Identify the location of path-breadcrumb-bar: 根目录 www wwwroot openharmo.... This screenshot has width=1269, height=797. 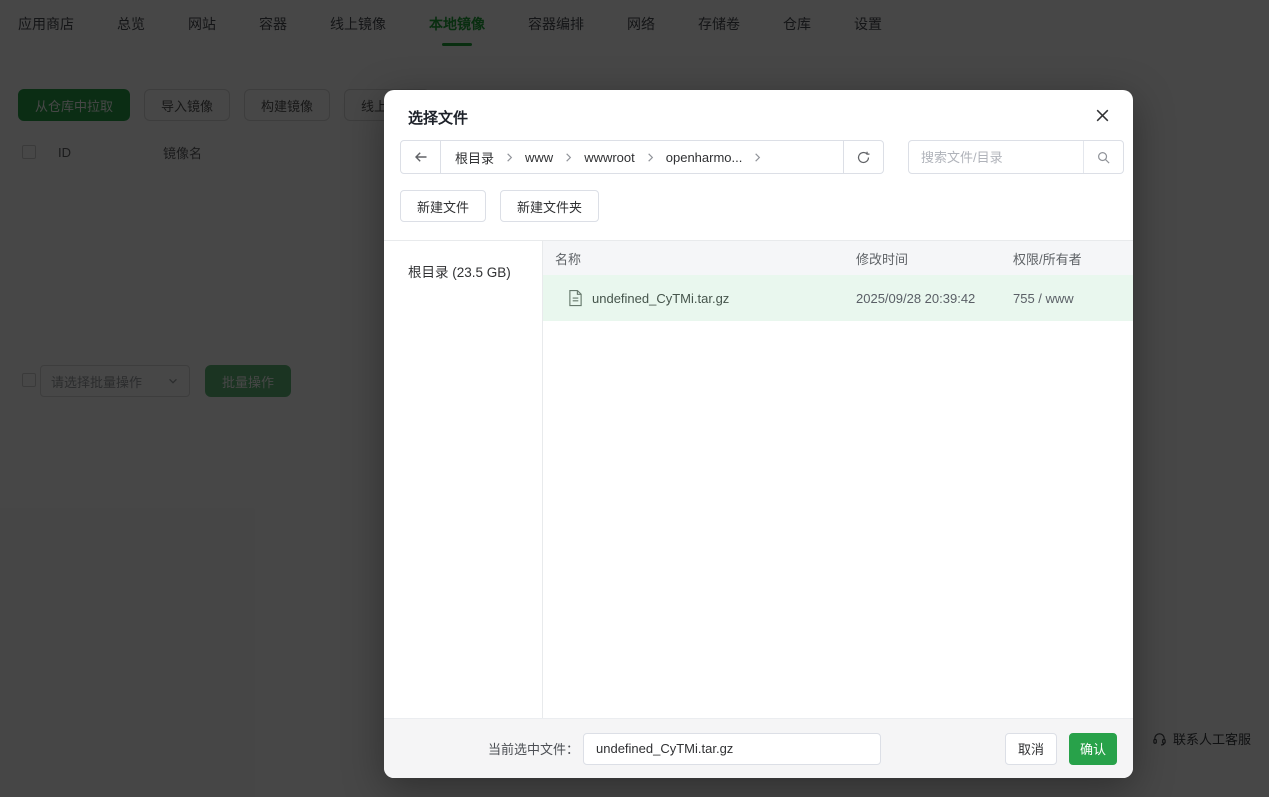
(642, 157).